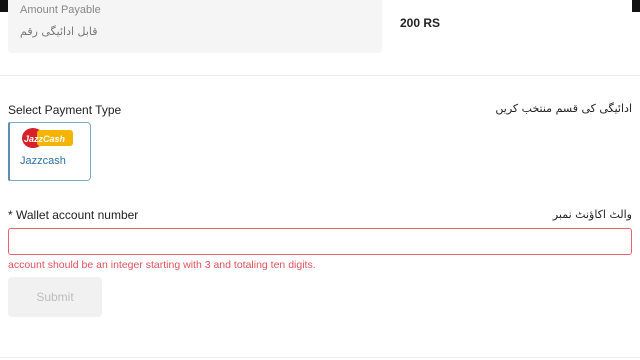 The height and width of the screenshot is (360, 640). What do you see at coordinates (55, 297) in the screenshot?
I see `submit-button: Submit` at bounding box center [55, 297].